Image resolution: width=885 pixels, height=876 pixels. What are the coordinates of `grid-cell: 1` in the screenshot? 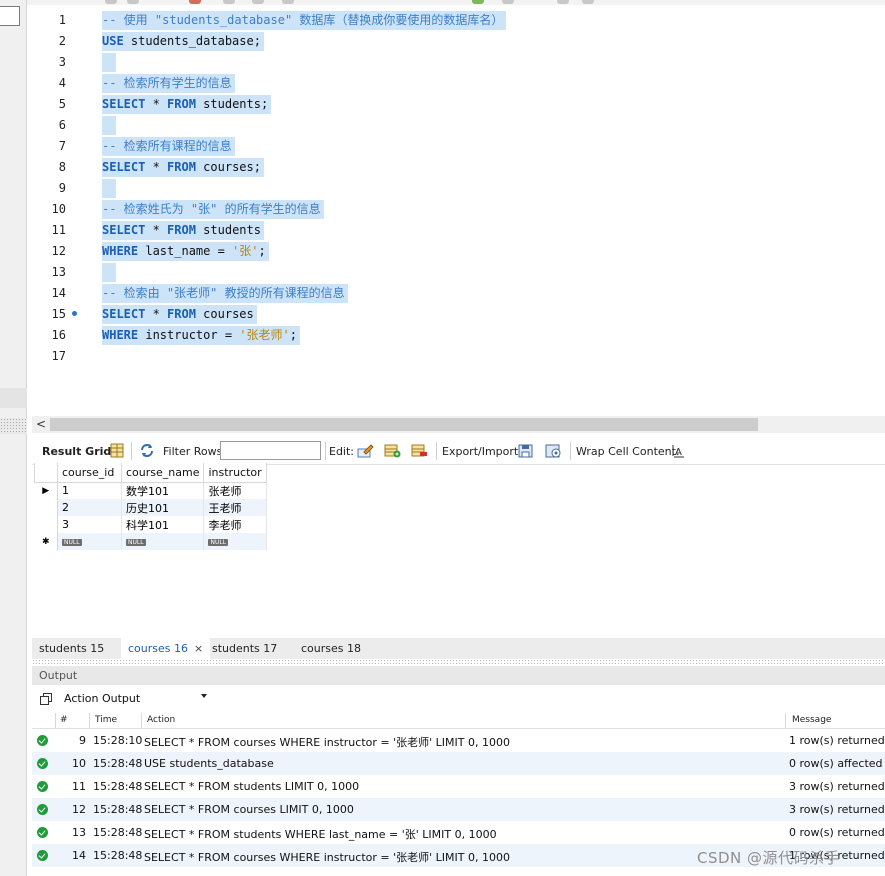 It's located at (89, 490).